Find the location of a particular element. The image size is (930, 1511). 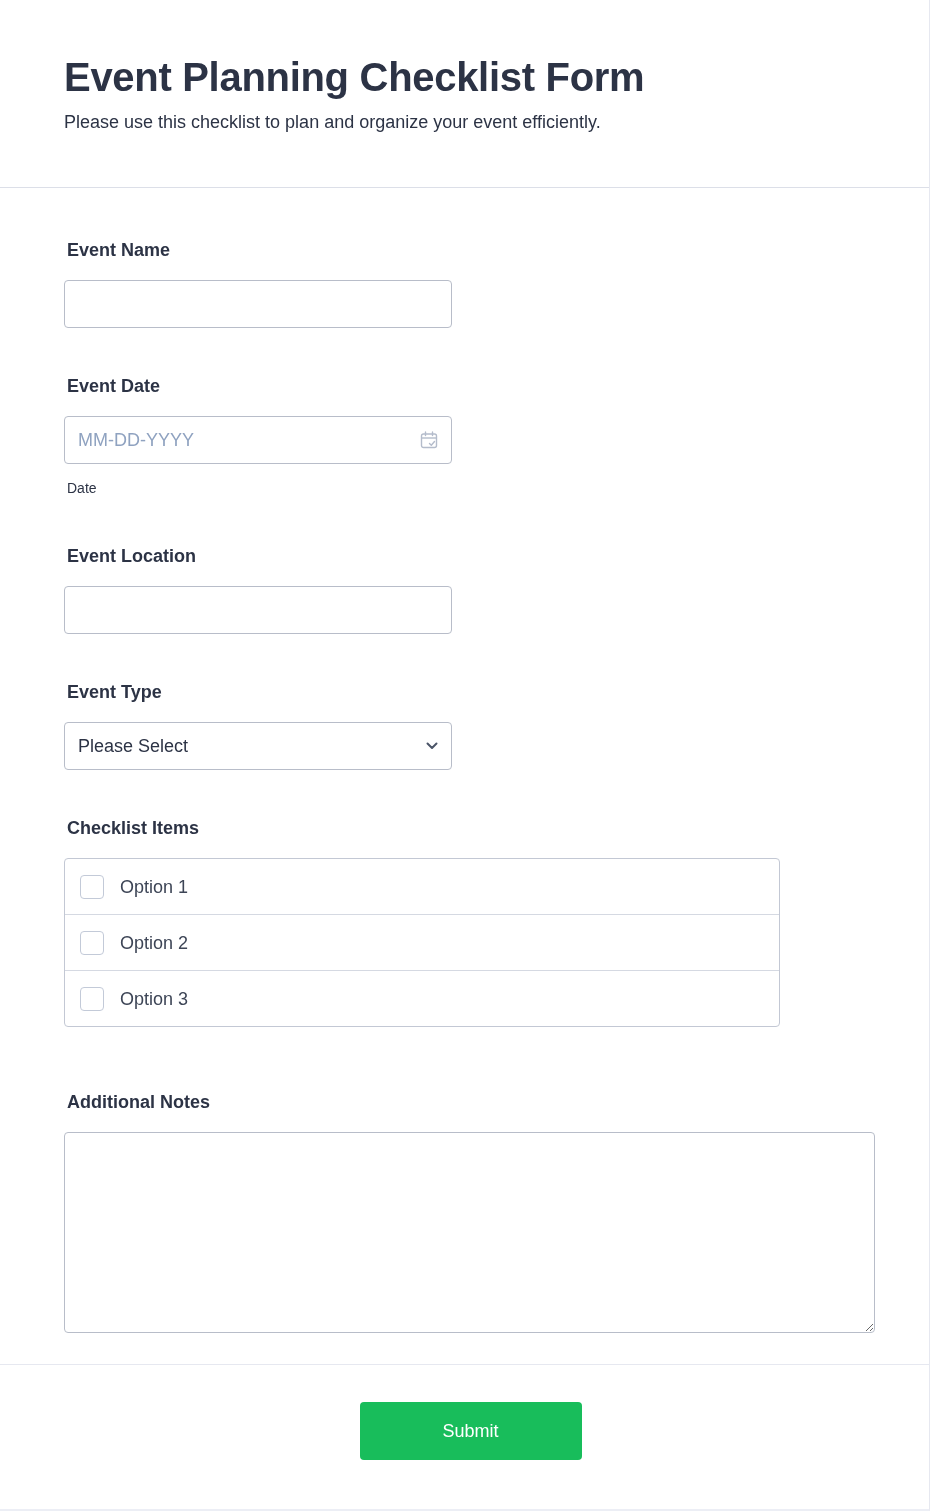

field-label: Event Date is located at coordinates (114, 386).